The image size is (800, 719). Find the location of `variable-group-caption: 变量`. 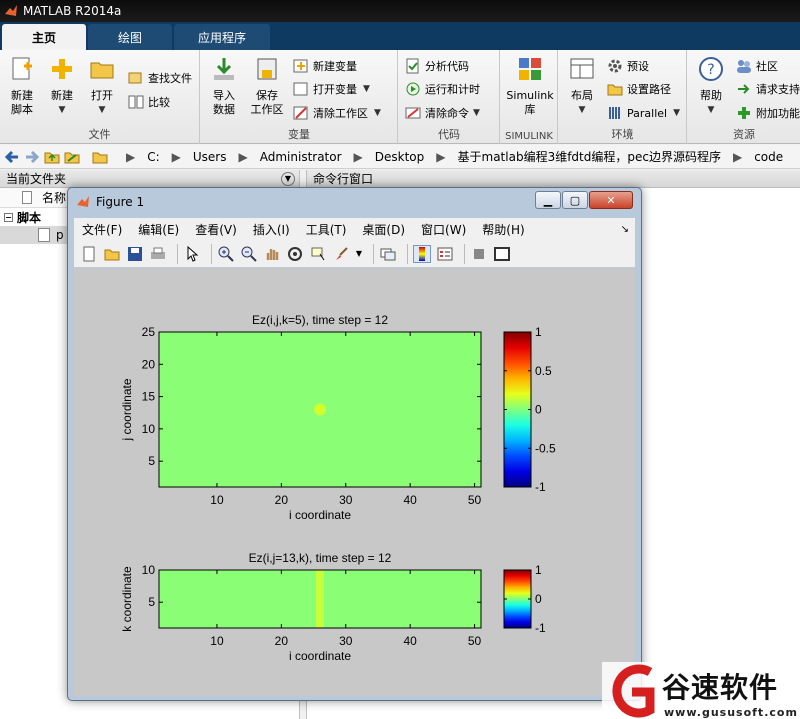

variable-group-caption: 变量 is located at coordinates (299, 134).